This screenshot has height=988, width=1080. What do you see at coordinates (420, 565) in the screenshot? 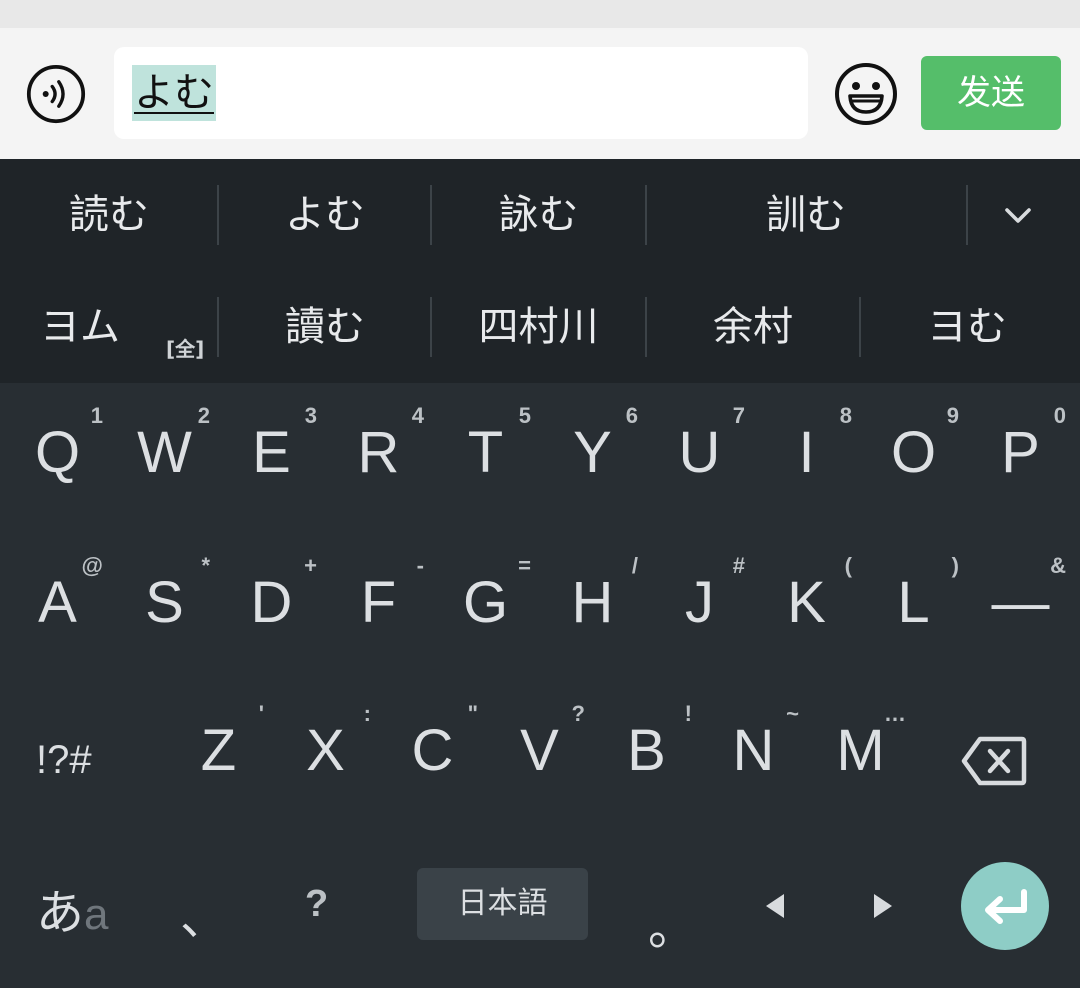
I see `key-hint: -` at bounding box center [420, 565].